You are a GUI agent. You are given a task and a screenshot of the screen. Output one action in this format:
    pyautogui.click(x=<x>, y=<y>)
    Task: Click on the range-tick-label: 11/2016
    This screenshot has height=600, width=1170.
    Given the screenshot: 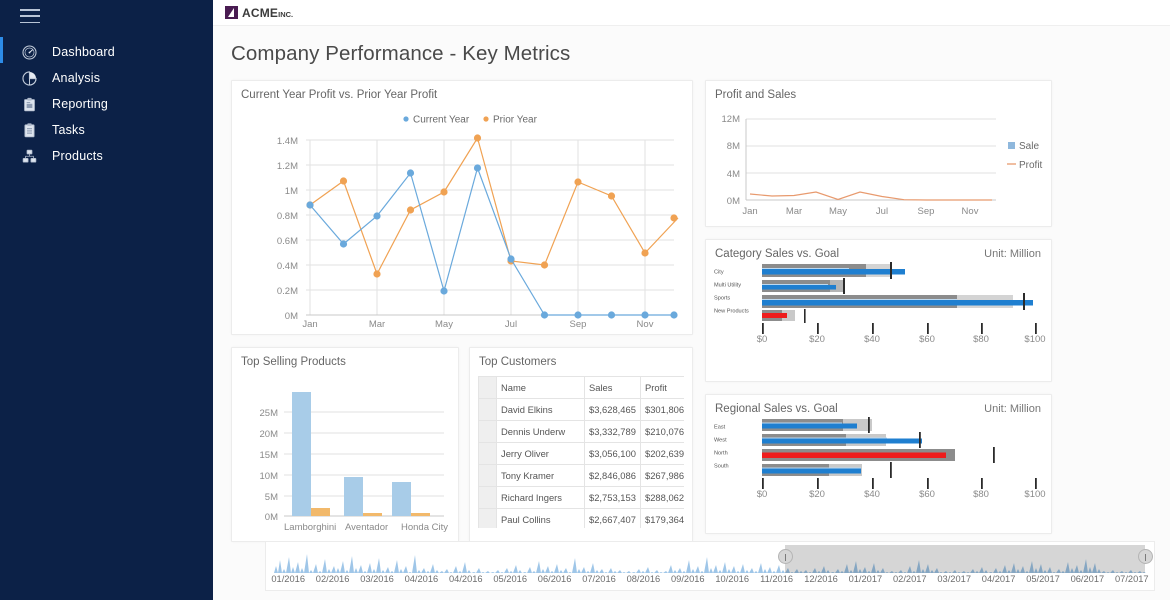 What is the action you would take?
    pyautogui.click(x=777, y=579)
    